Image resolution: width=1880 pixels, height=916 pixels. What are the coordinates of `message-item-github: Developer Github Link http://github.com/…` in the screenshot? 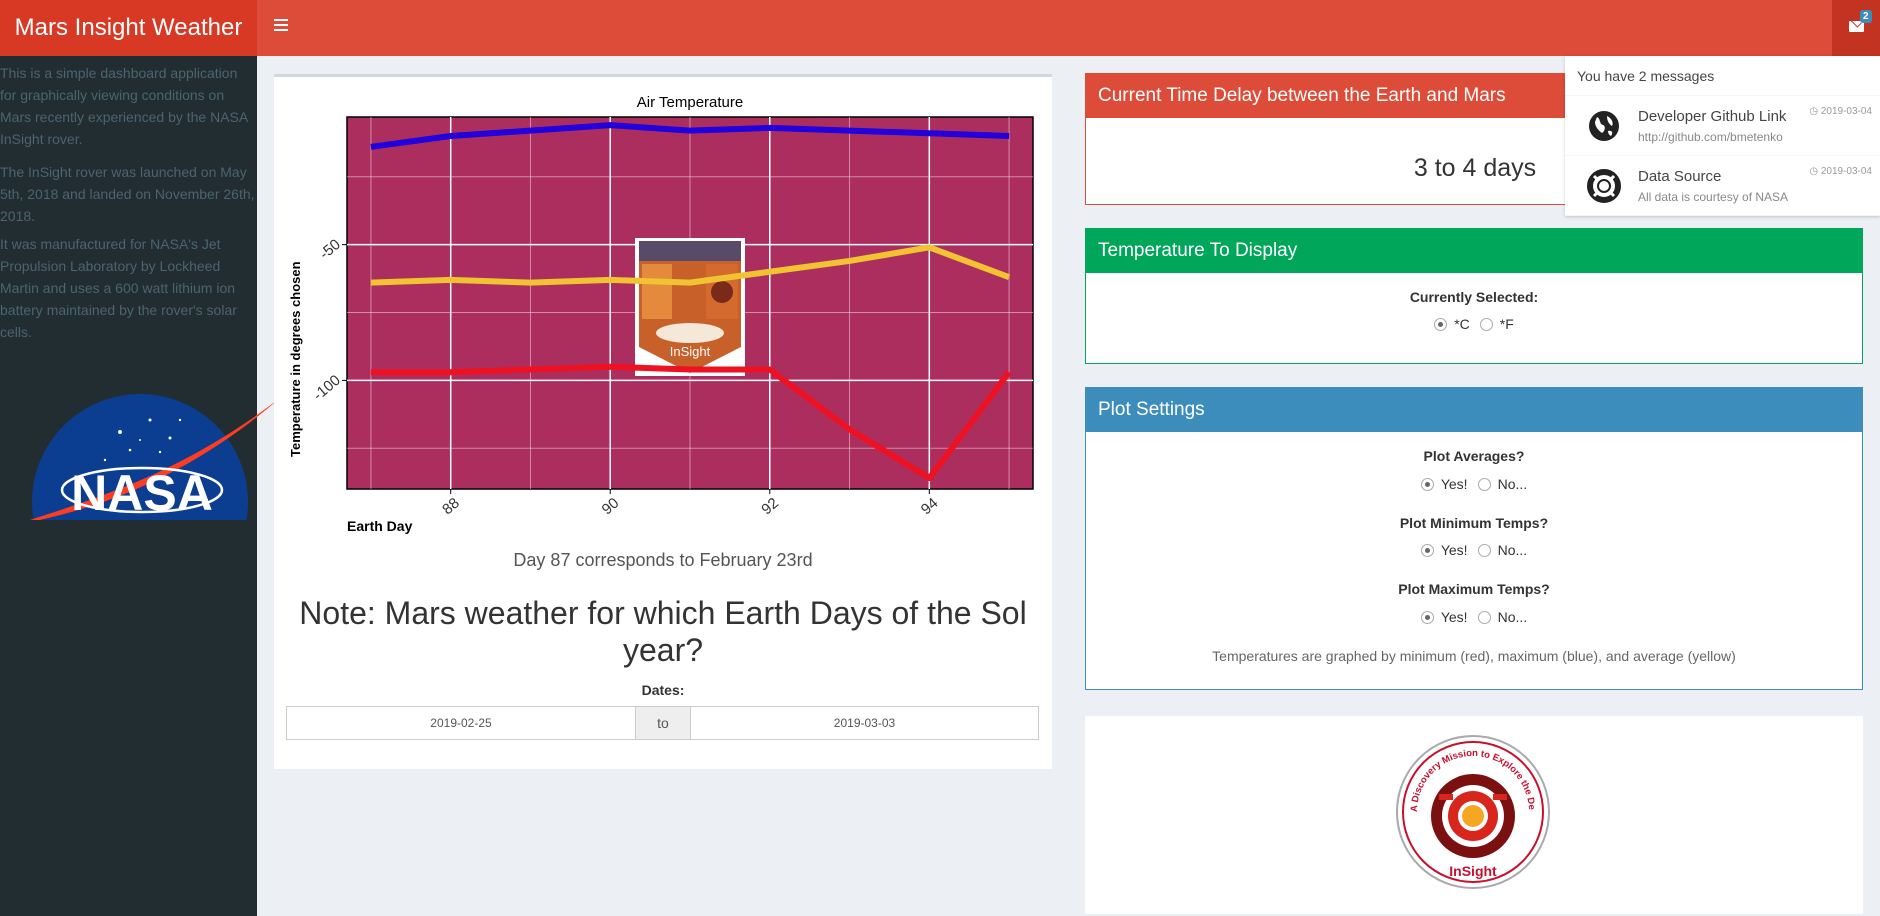 It's located at (1722, 126).